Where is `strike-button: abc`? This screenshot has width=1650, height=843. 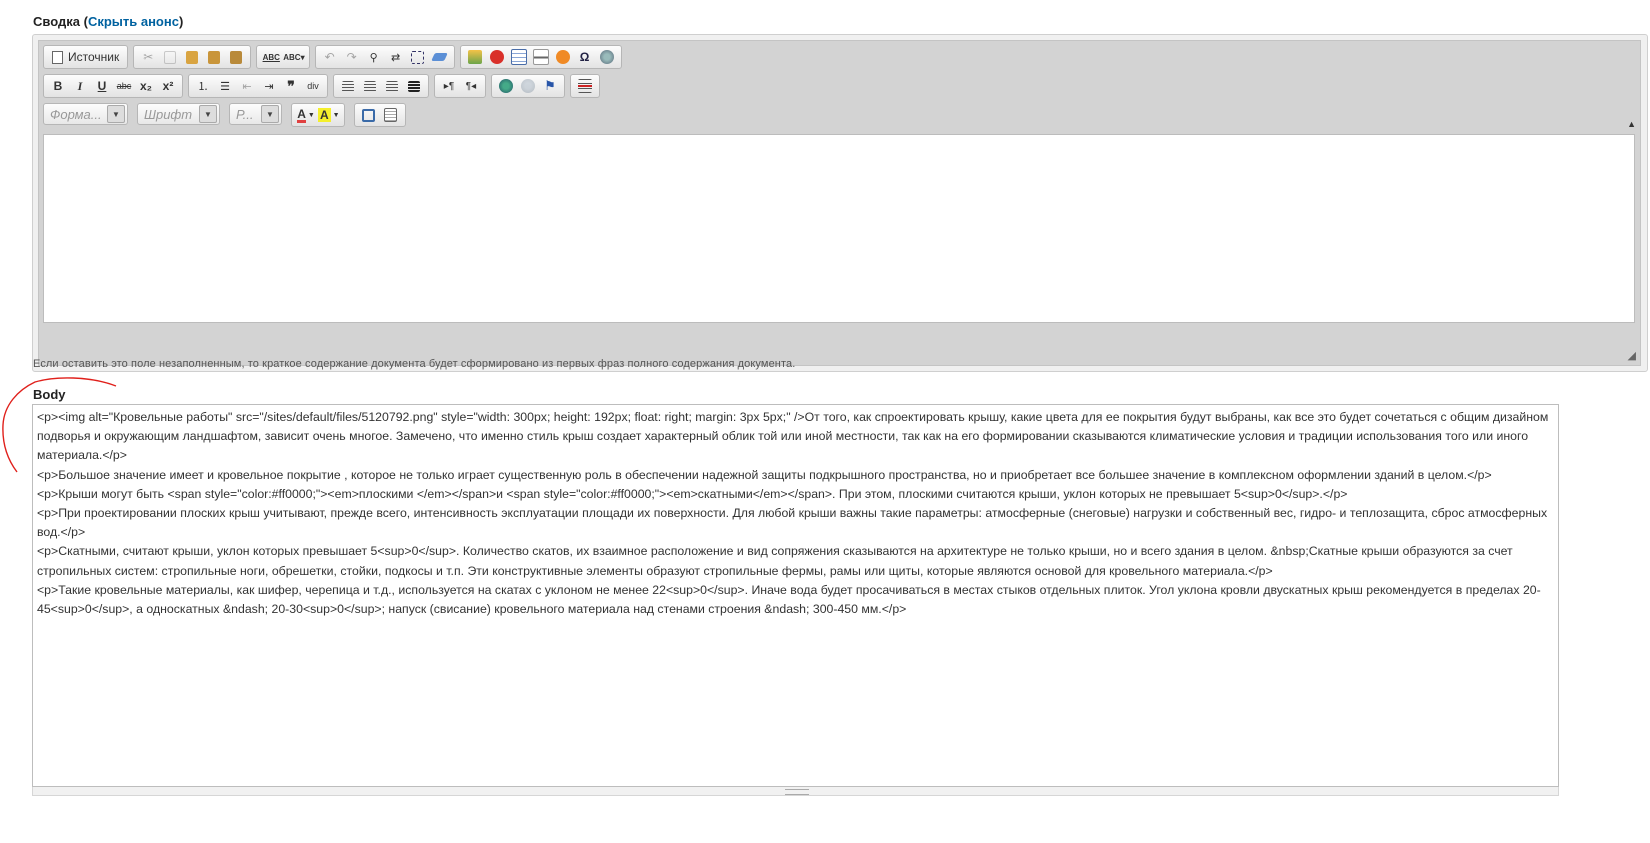
strike-button: abc is located at coordinates (124, 86).